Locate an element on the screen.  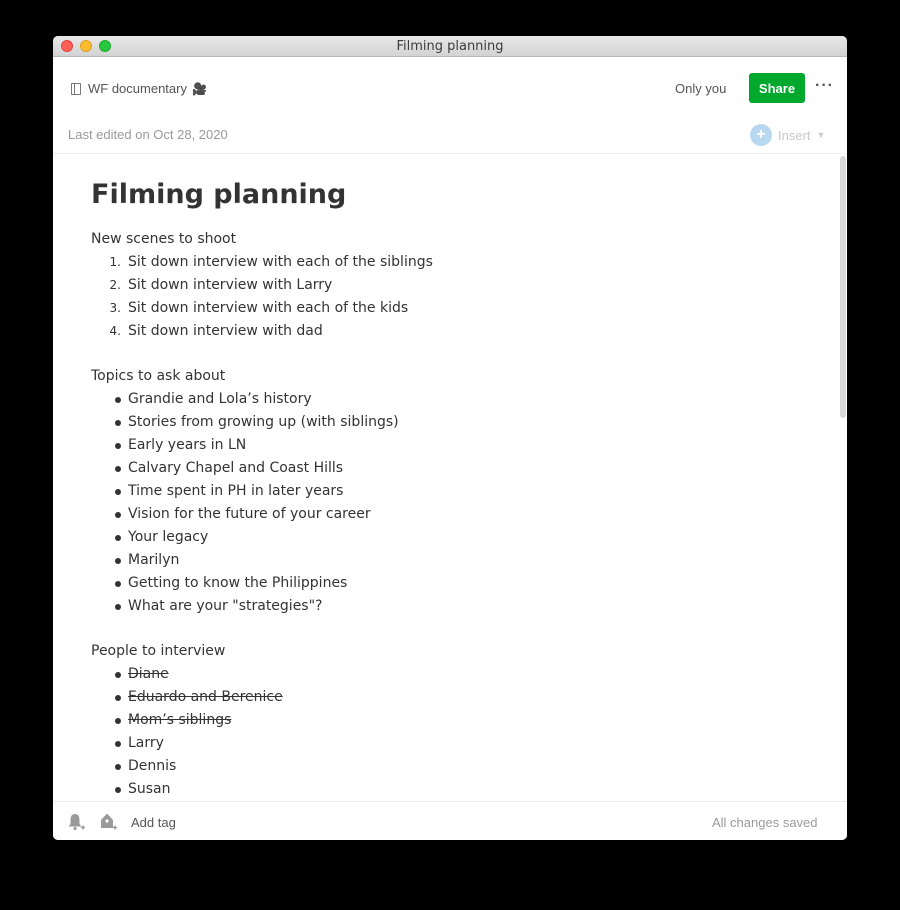
bulleted-list-item: Vision for the future of your career is located at coordinates (441, 514).